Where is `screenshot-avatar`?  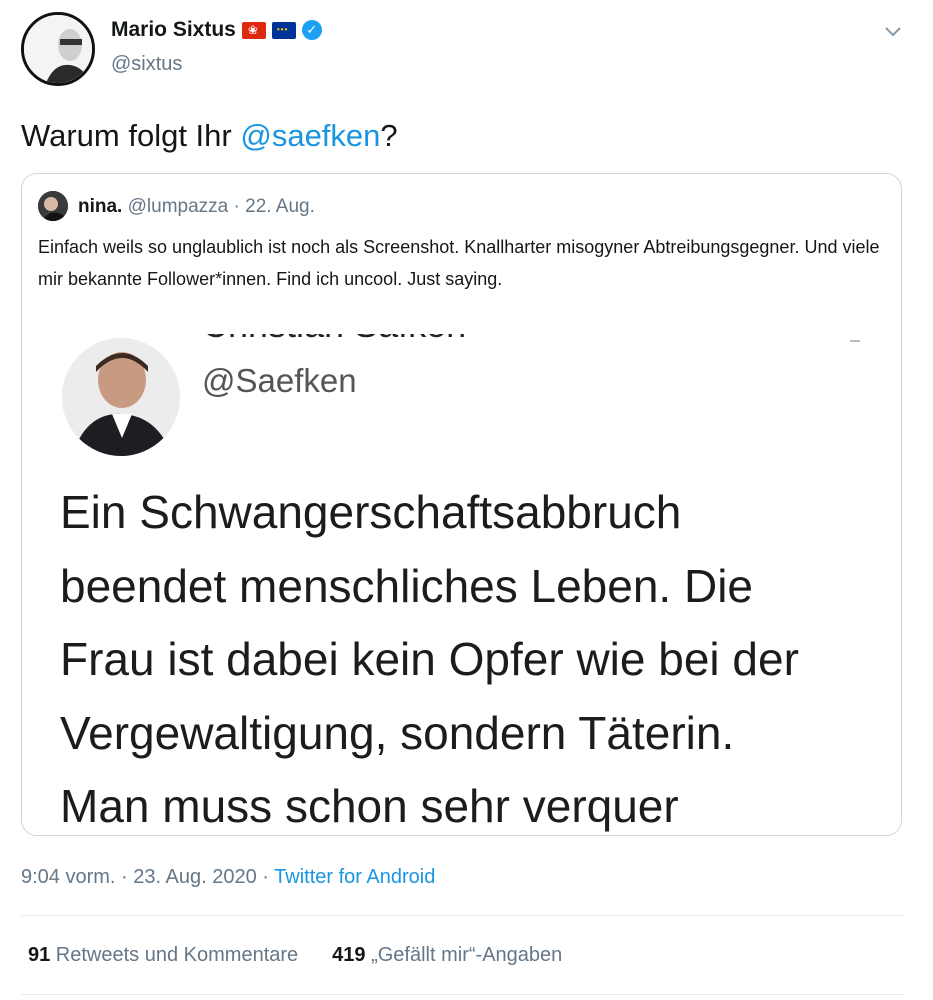 screenshot-avatar is located at coordinates (121, 397).